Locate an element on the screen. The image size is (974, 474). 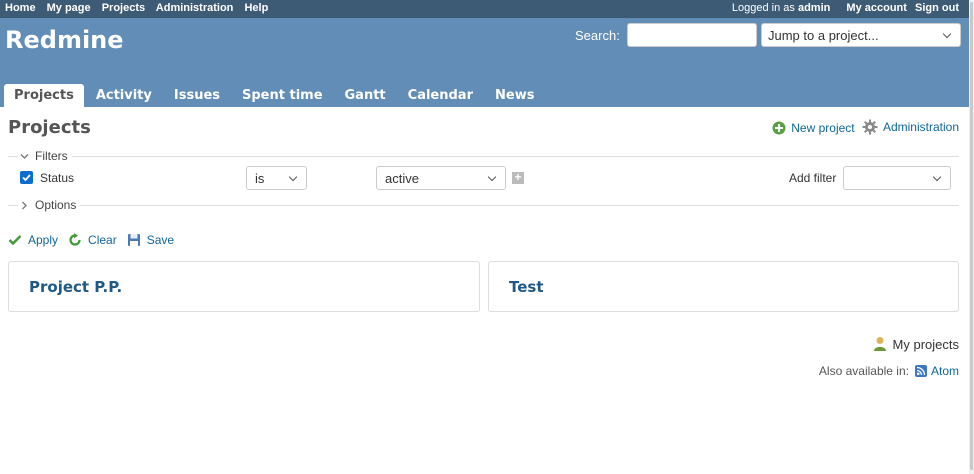
search-input is located at coordinates (692, 35).